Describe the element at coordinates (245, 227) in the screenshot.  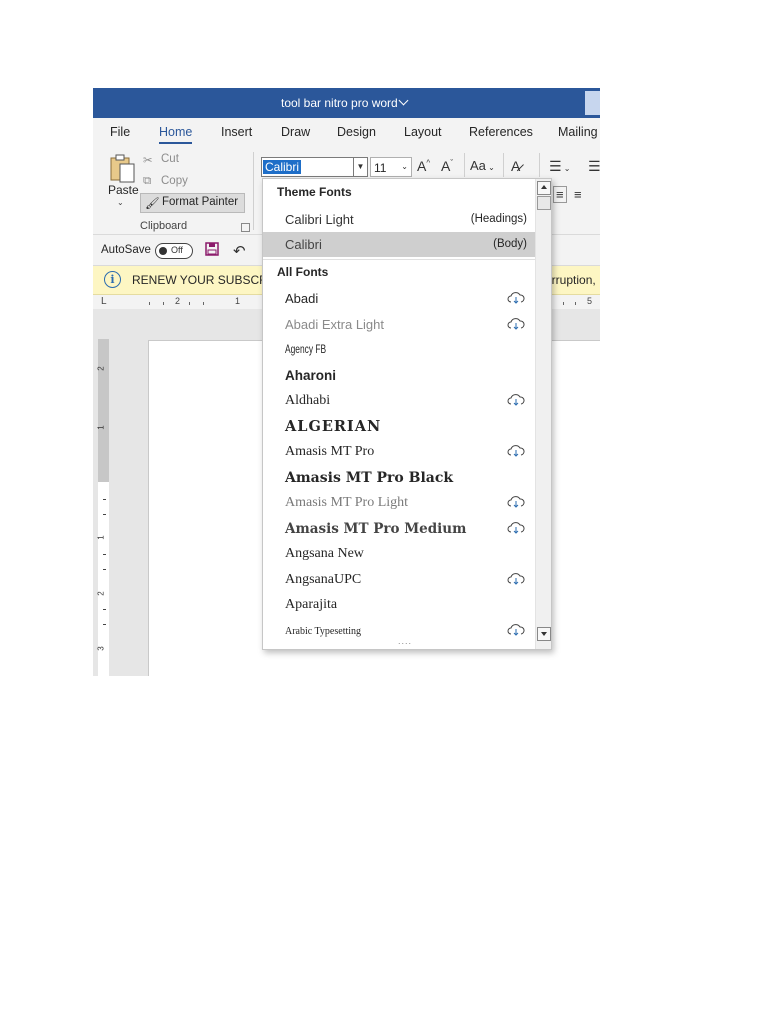
I see `dialog-launcher-icon` at that location.